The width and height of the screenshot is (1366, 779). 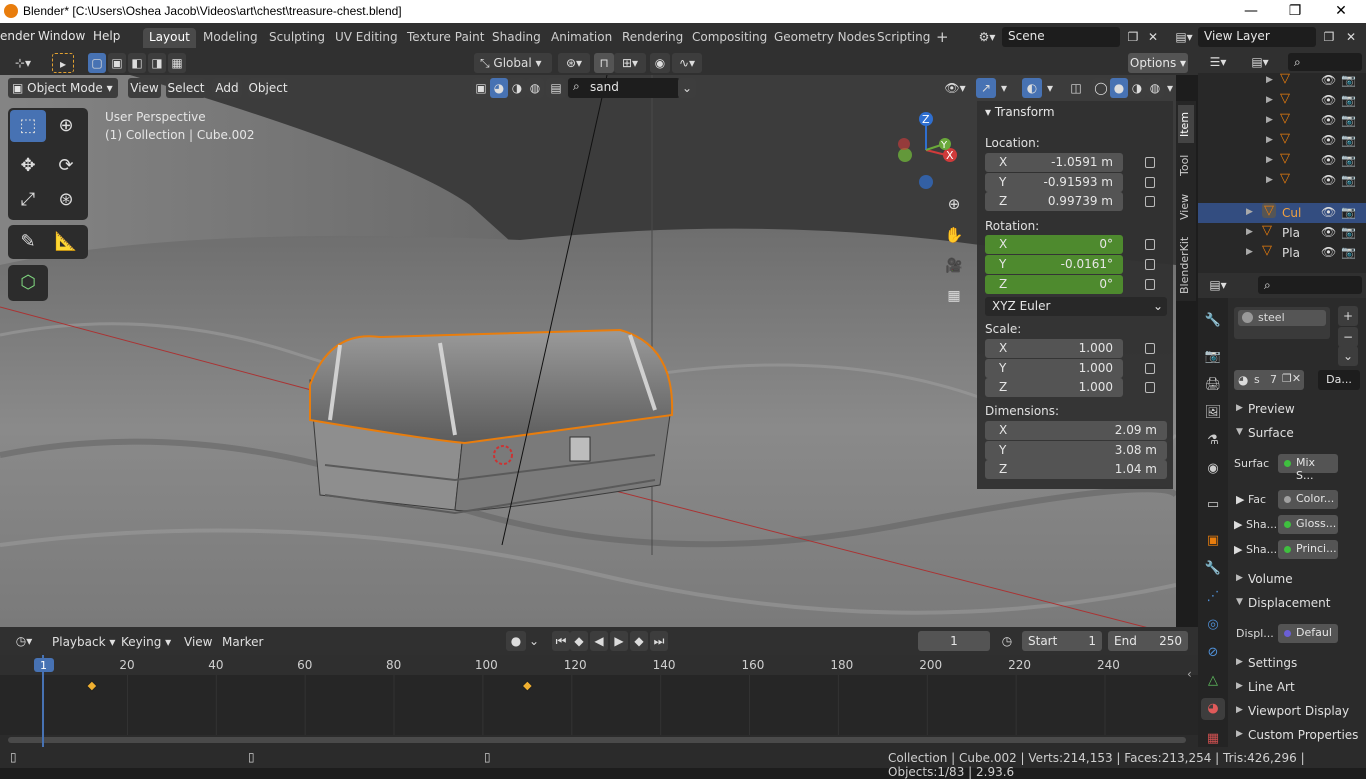 I want to click on new-view-layer-icon: ❐, so click(x=1329, y=37).